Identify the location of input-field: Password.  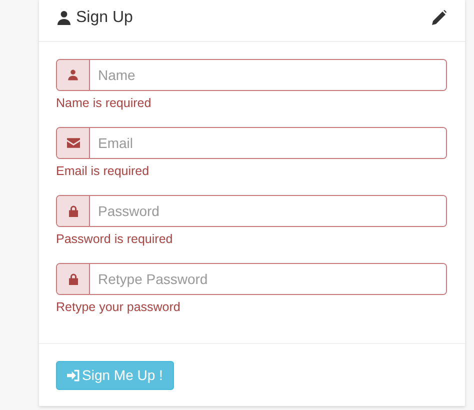
(251, 211).